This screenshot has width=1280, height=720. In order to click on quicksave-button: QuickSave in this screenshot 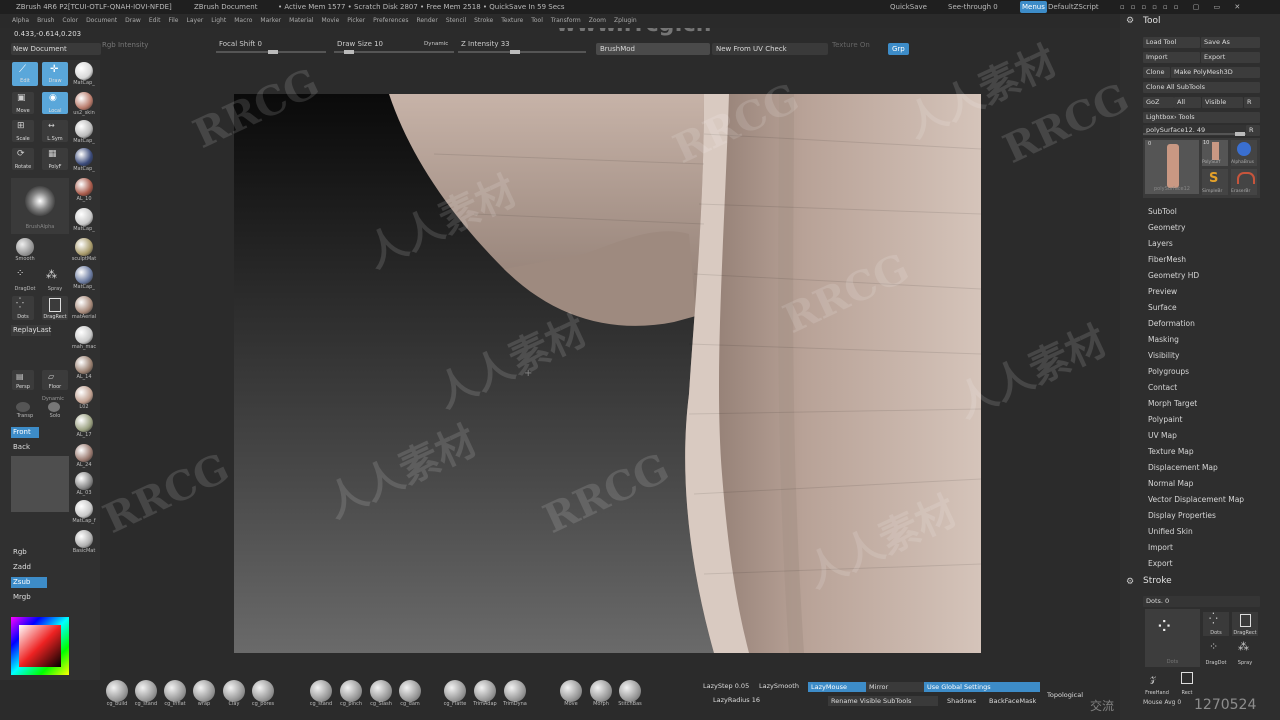, I will do `click(908, 7)`.